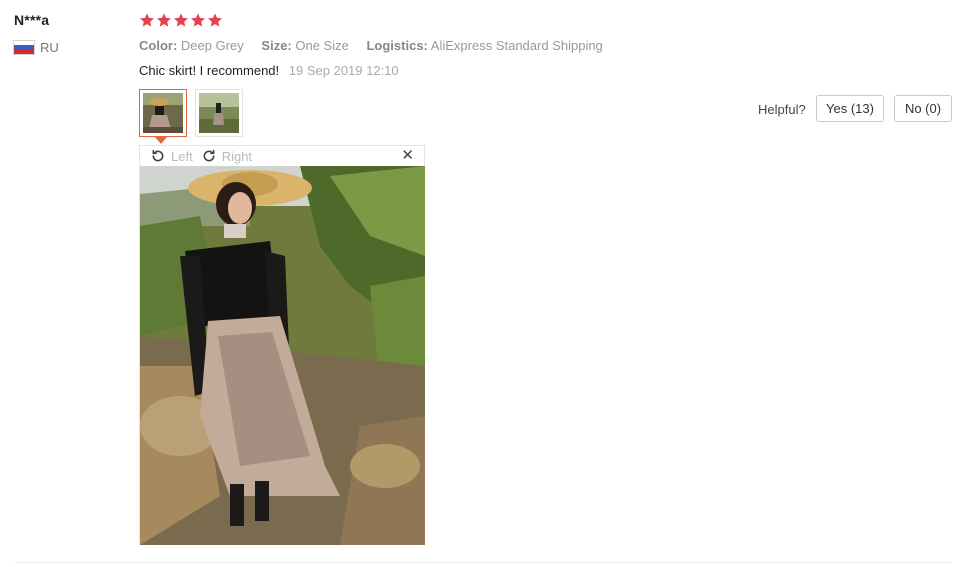  I want to click on country-code: RU, so click(49, 47).